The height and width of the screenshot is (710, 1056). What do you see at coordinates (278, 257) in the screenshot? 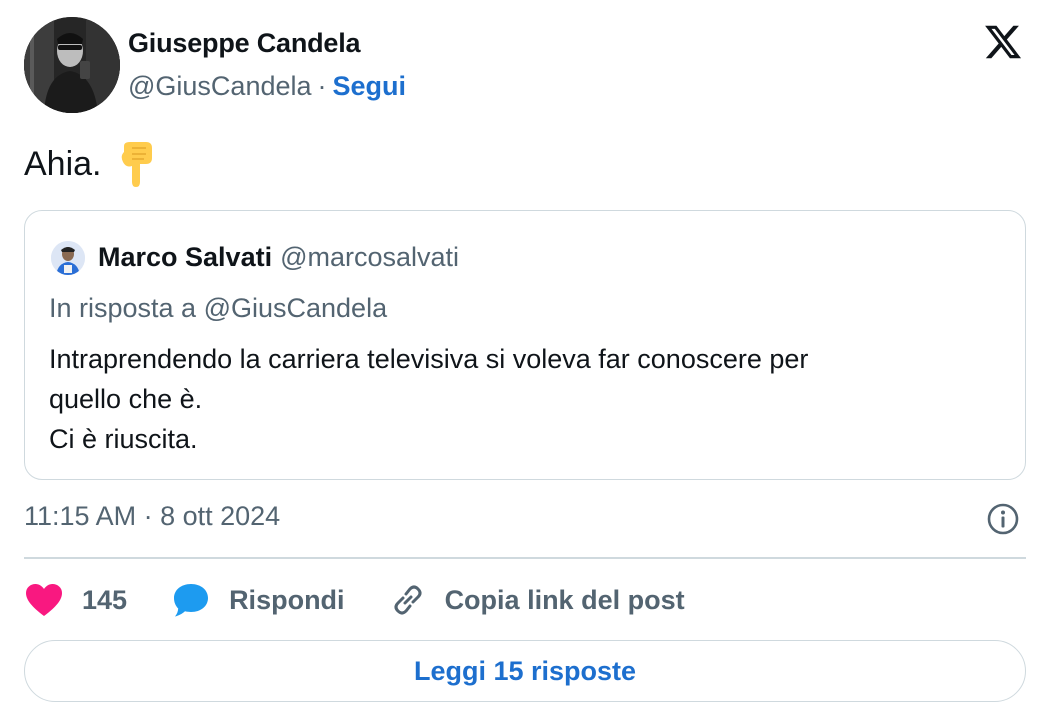
I see `quoted-author-row: Marco Salvati @marcosalvati` at bounding box center [278, 257].